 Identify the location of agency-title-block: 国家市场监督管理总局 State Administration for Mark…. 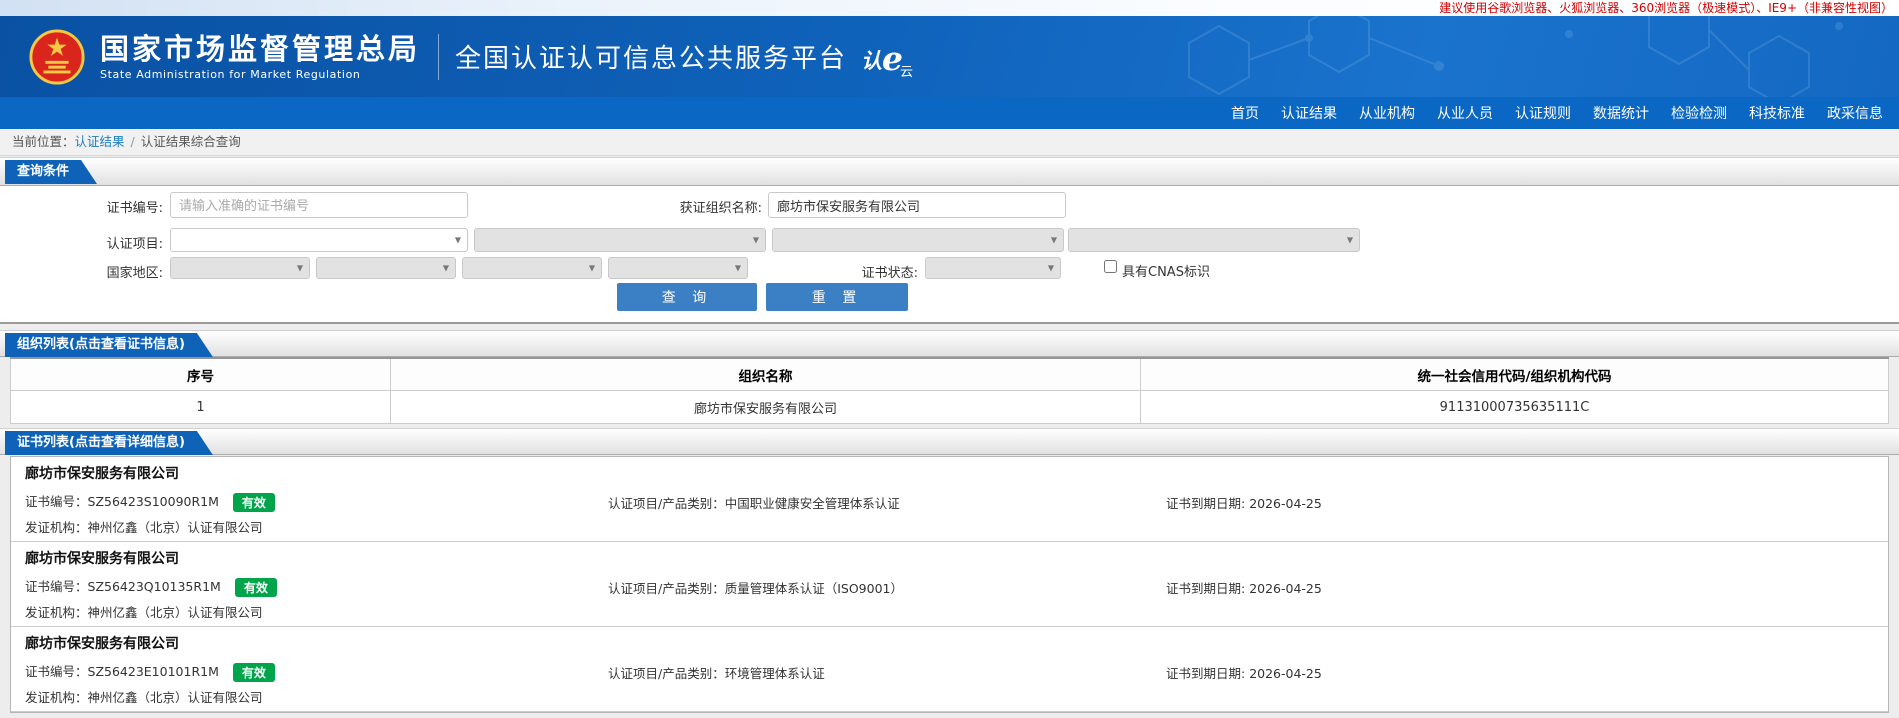
(260, 56).